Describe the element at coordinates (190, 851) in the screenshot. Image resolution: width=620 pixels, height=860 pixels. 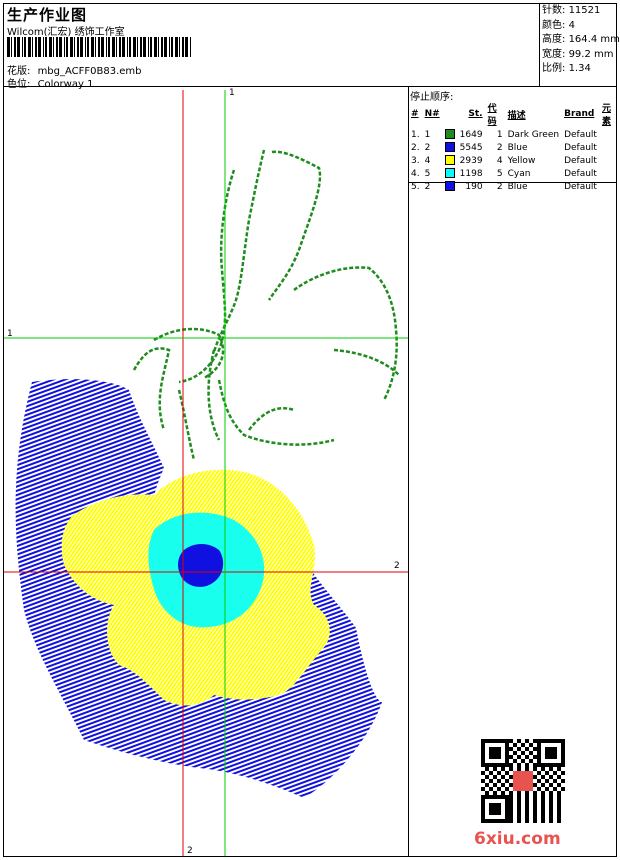
I see `axis-label-bottom: 2` at that location.